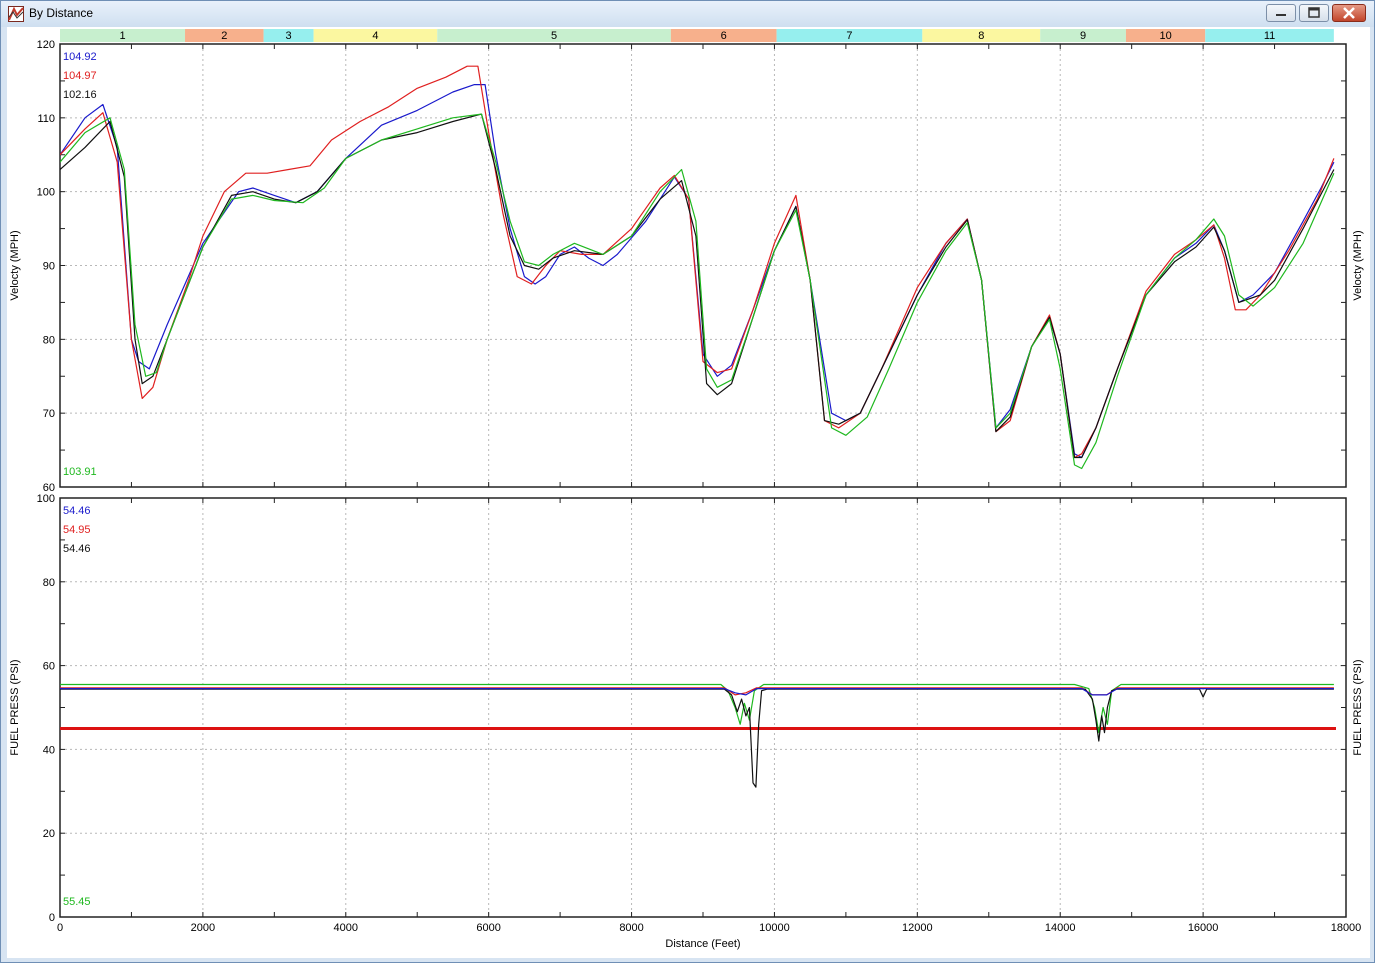 This screenshot has height=963, width=1375. What do you see at coordinates (849, 36) in the screenshot?
I see `segment-label: 7` at bounding box center [849, 36].